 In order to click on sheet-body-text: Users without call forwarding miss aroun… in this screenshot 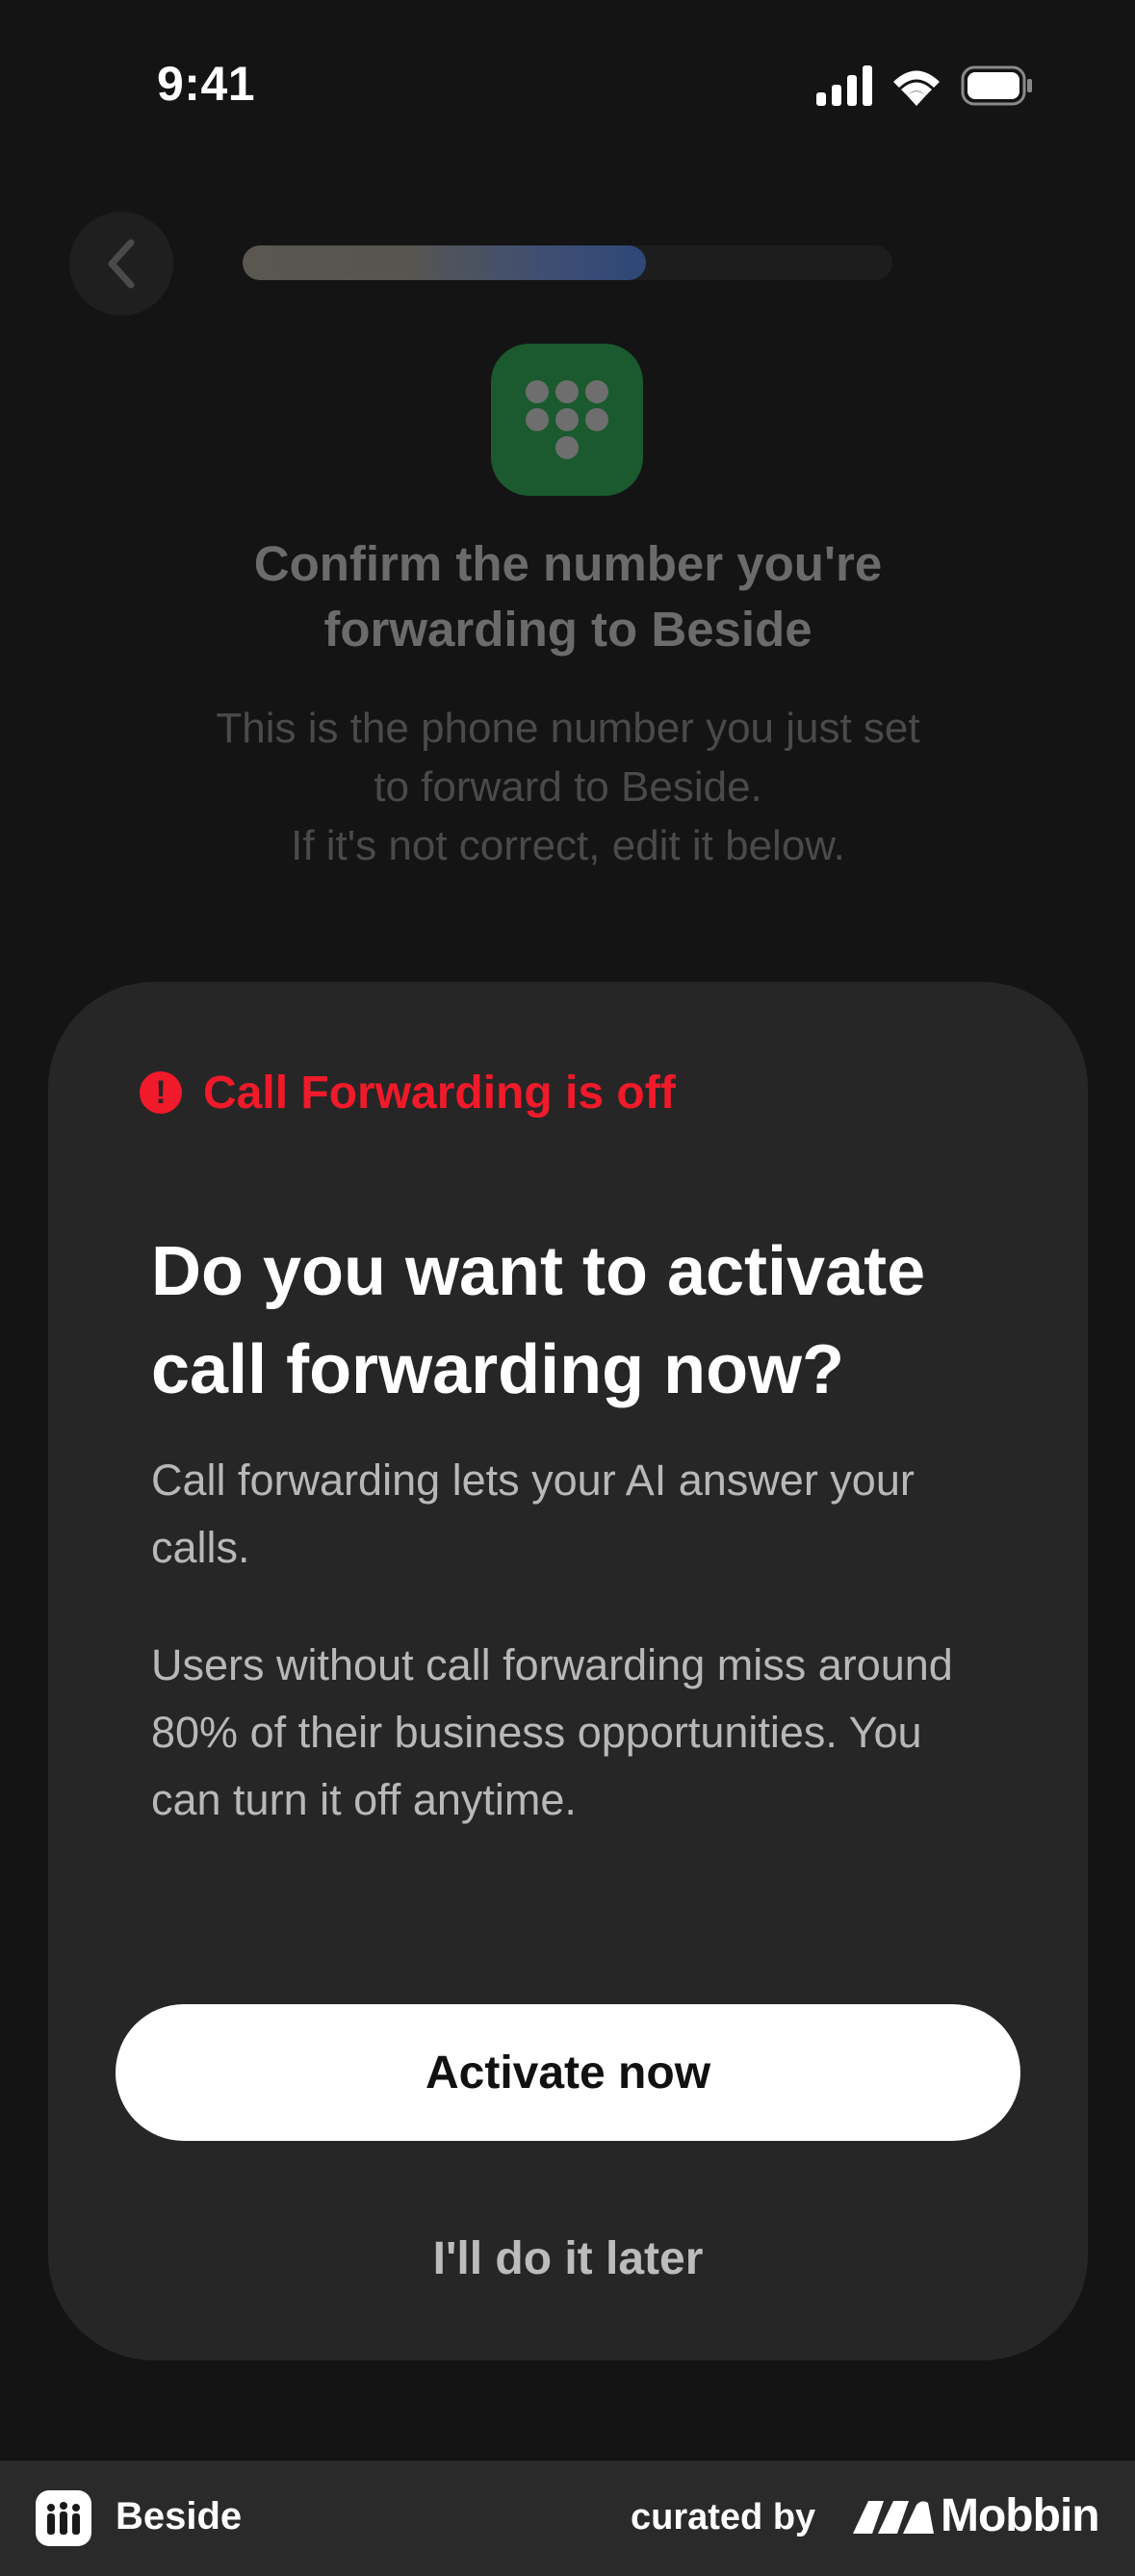, I will do `click(552, 1732)`.